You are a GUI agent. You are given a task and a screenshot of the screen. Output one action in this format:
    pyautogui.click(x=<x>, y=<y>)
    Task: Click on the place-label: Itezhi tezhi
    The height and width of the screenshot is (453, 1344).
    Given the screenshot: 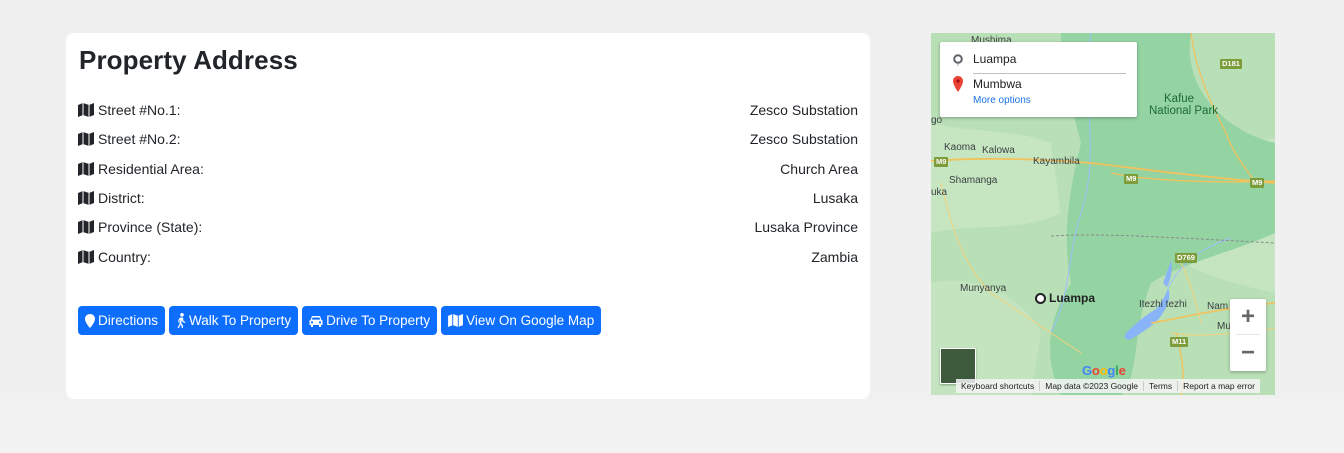 What is the action you would take?
    pyautogui.click(x=1163, y=304)
    